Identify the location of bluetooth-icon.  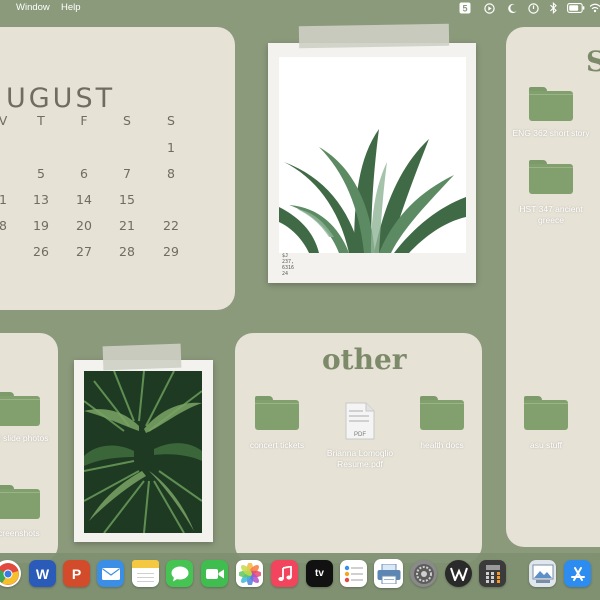
(553, 8).